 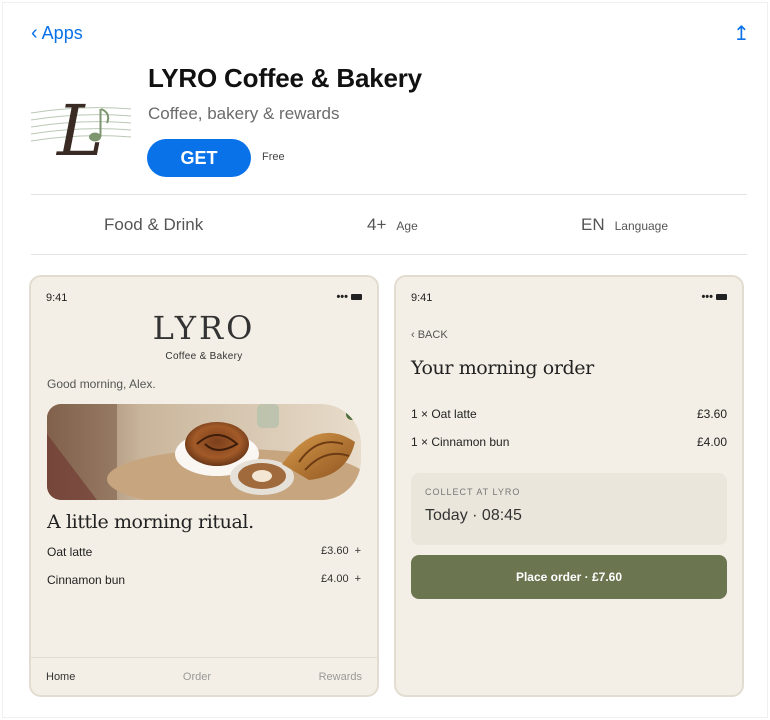 I want to click on tab-order: Order, so click(x=197, y=677).